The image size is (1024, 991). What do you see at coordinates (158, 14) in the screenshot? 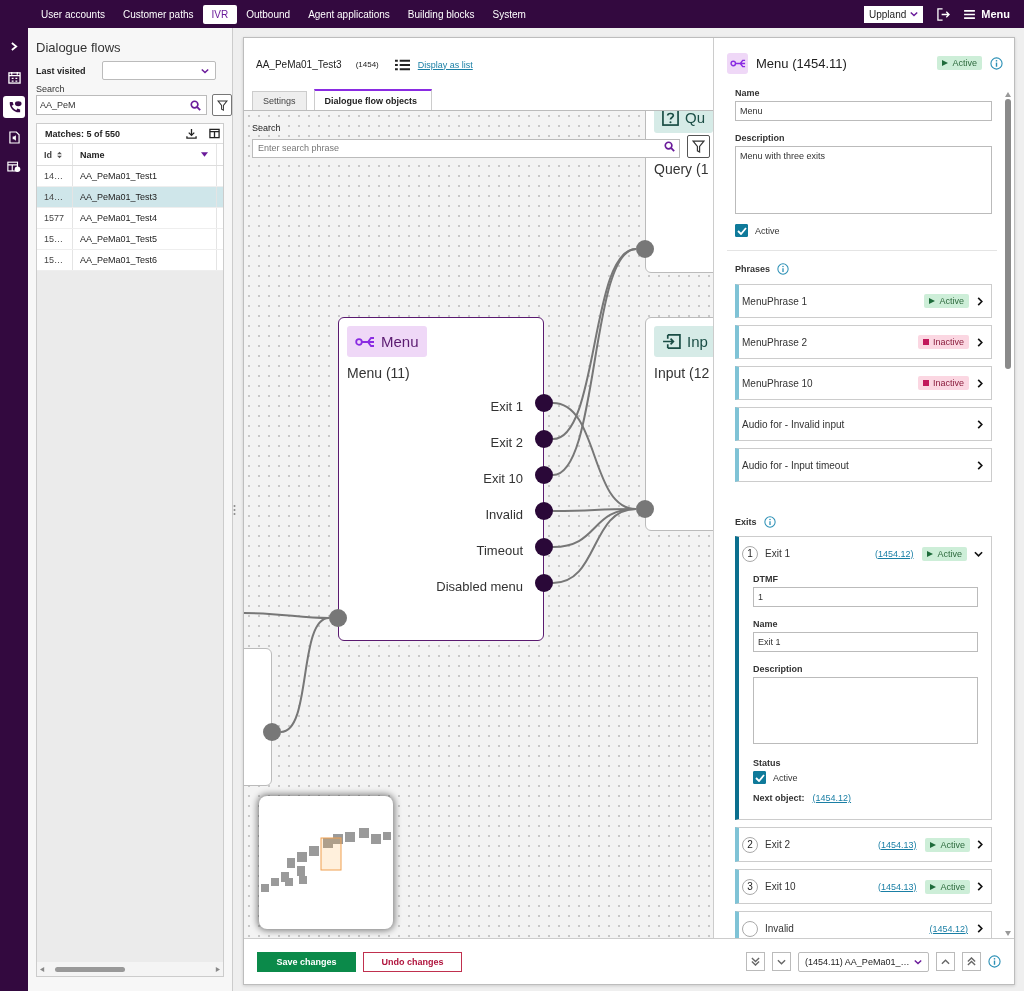
I see `nav-tab: Customer paths` at bounding box center [158, 14].